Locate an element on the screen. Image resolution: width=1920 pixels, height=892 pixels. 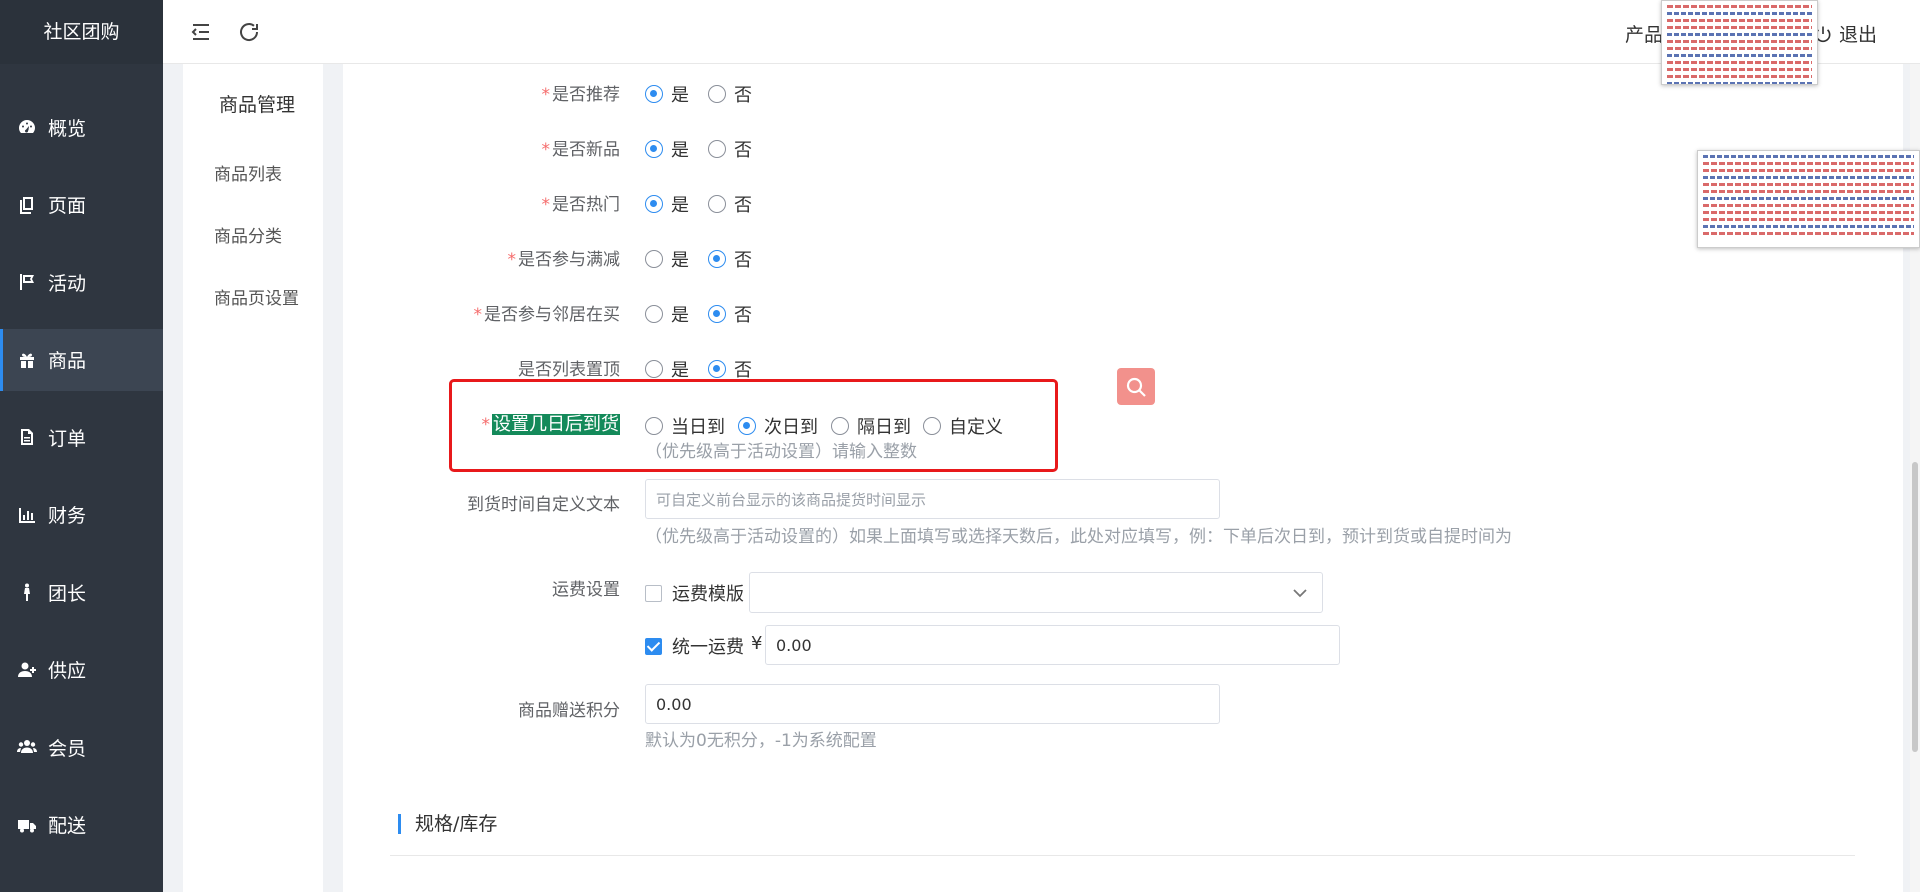
app-title: 社区团购 is located at coordinates (81, 32).